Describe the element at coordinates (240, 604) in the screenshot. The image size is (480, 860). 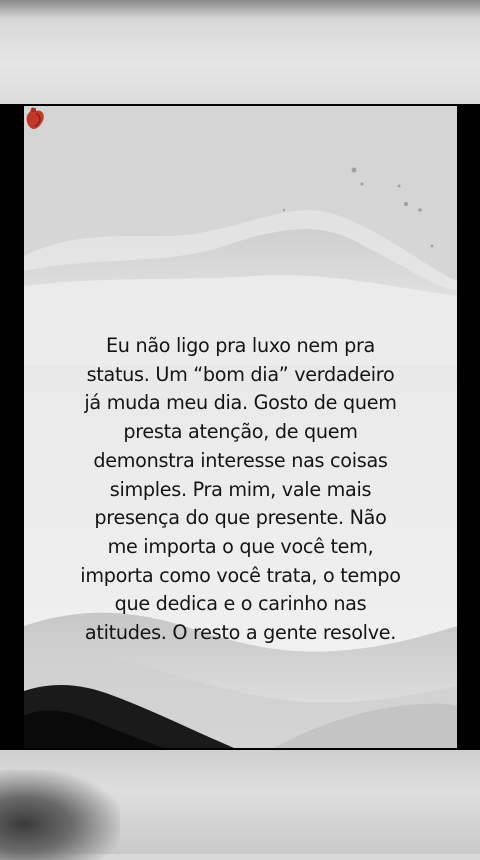
I see `quote-line: que dedica e o carinho nas` at that location.